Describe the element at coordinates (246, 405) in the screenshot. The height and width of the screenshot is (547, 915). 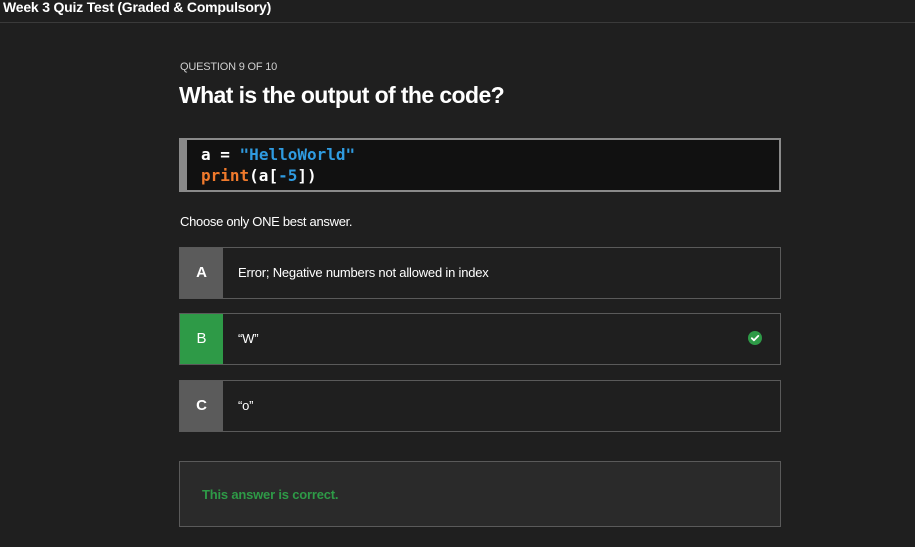
I see `option-text-c: “o”` at that location.